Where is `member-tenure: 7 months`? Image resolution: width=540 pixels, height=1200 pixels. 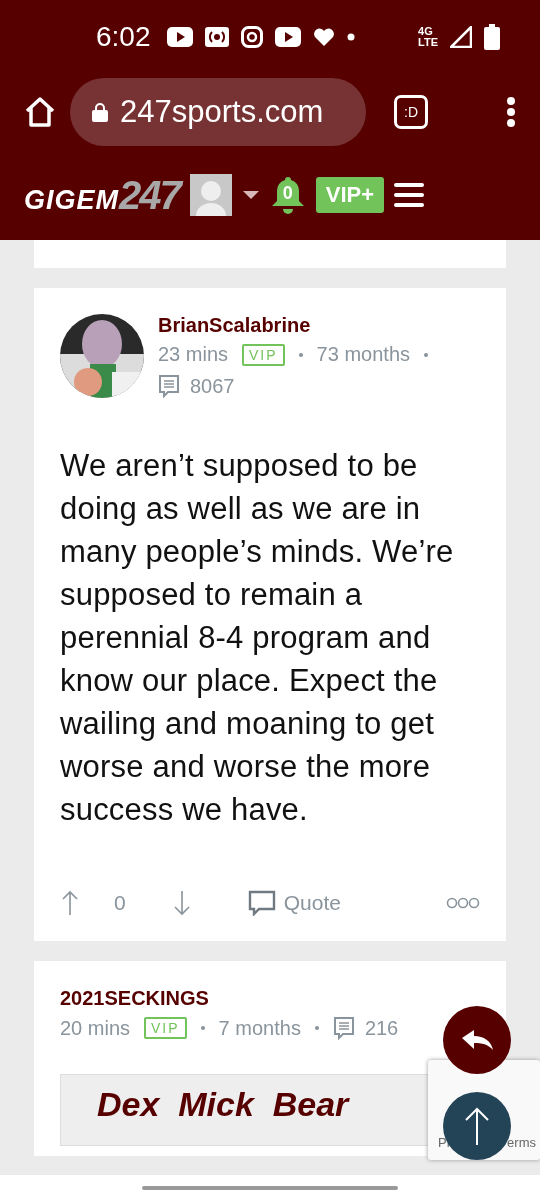
member-tenure: 7 months is located at coordinates (259, 1028).